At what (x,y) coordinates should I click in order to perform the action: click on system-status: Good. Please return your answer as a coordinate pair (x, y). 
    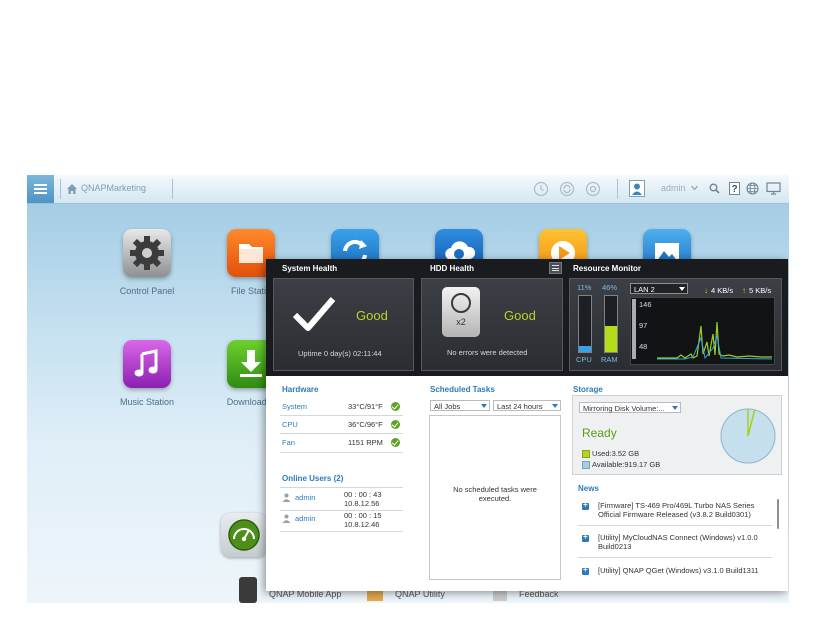
    Looking at the image, I should click on (372, 315).